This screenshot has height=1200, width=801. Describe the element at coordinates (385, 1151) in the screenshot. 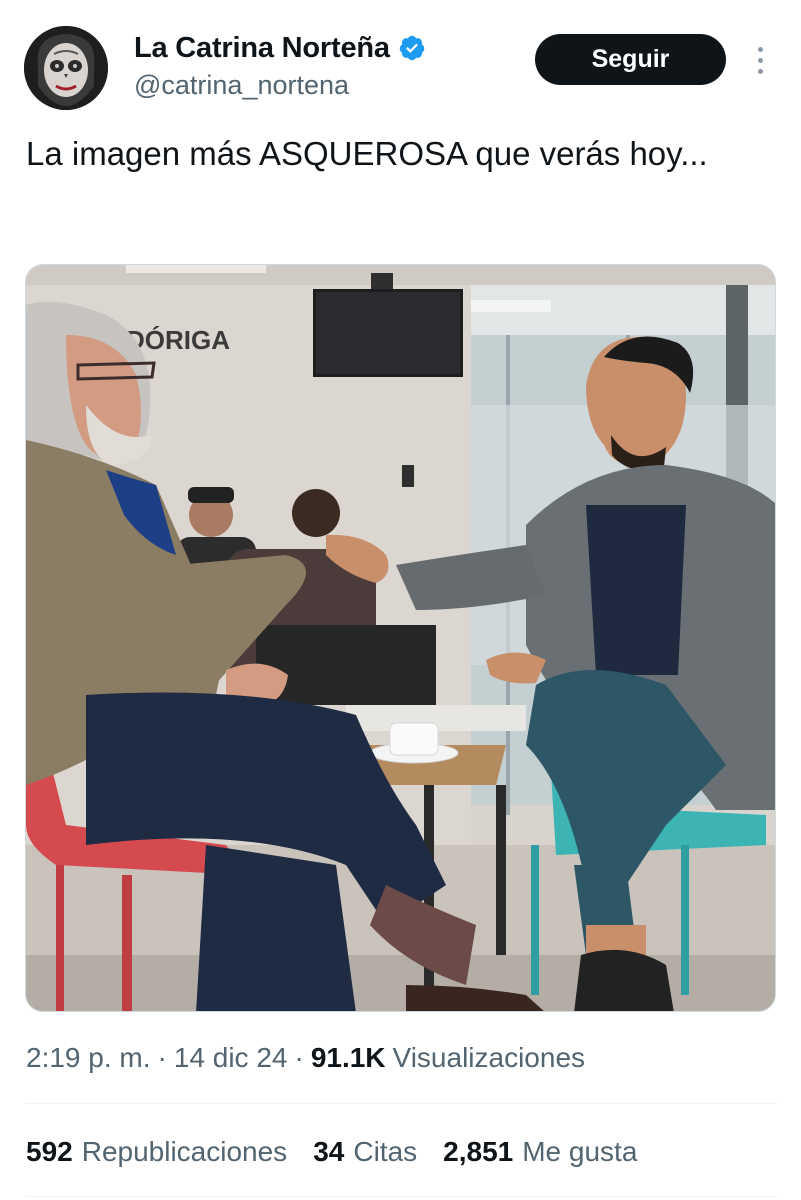

I see `quotes-label: Citas` at that location.